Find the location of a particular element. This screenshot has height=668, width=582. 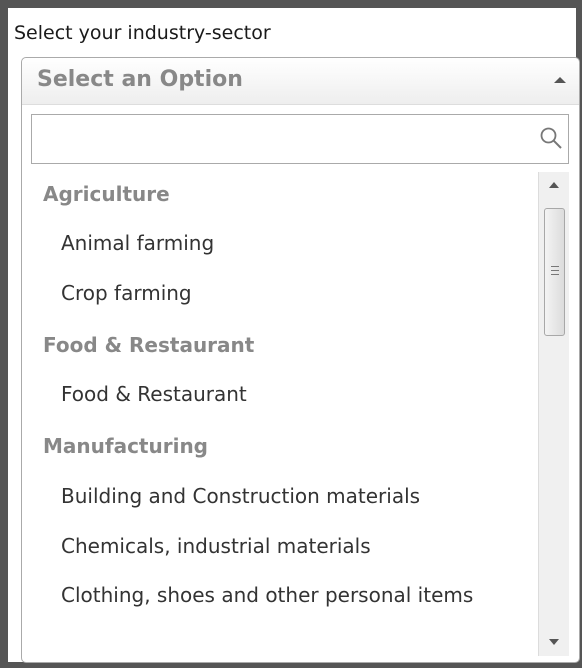

field-label: Select your industry-sector is located at coordinates (142, 33).